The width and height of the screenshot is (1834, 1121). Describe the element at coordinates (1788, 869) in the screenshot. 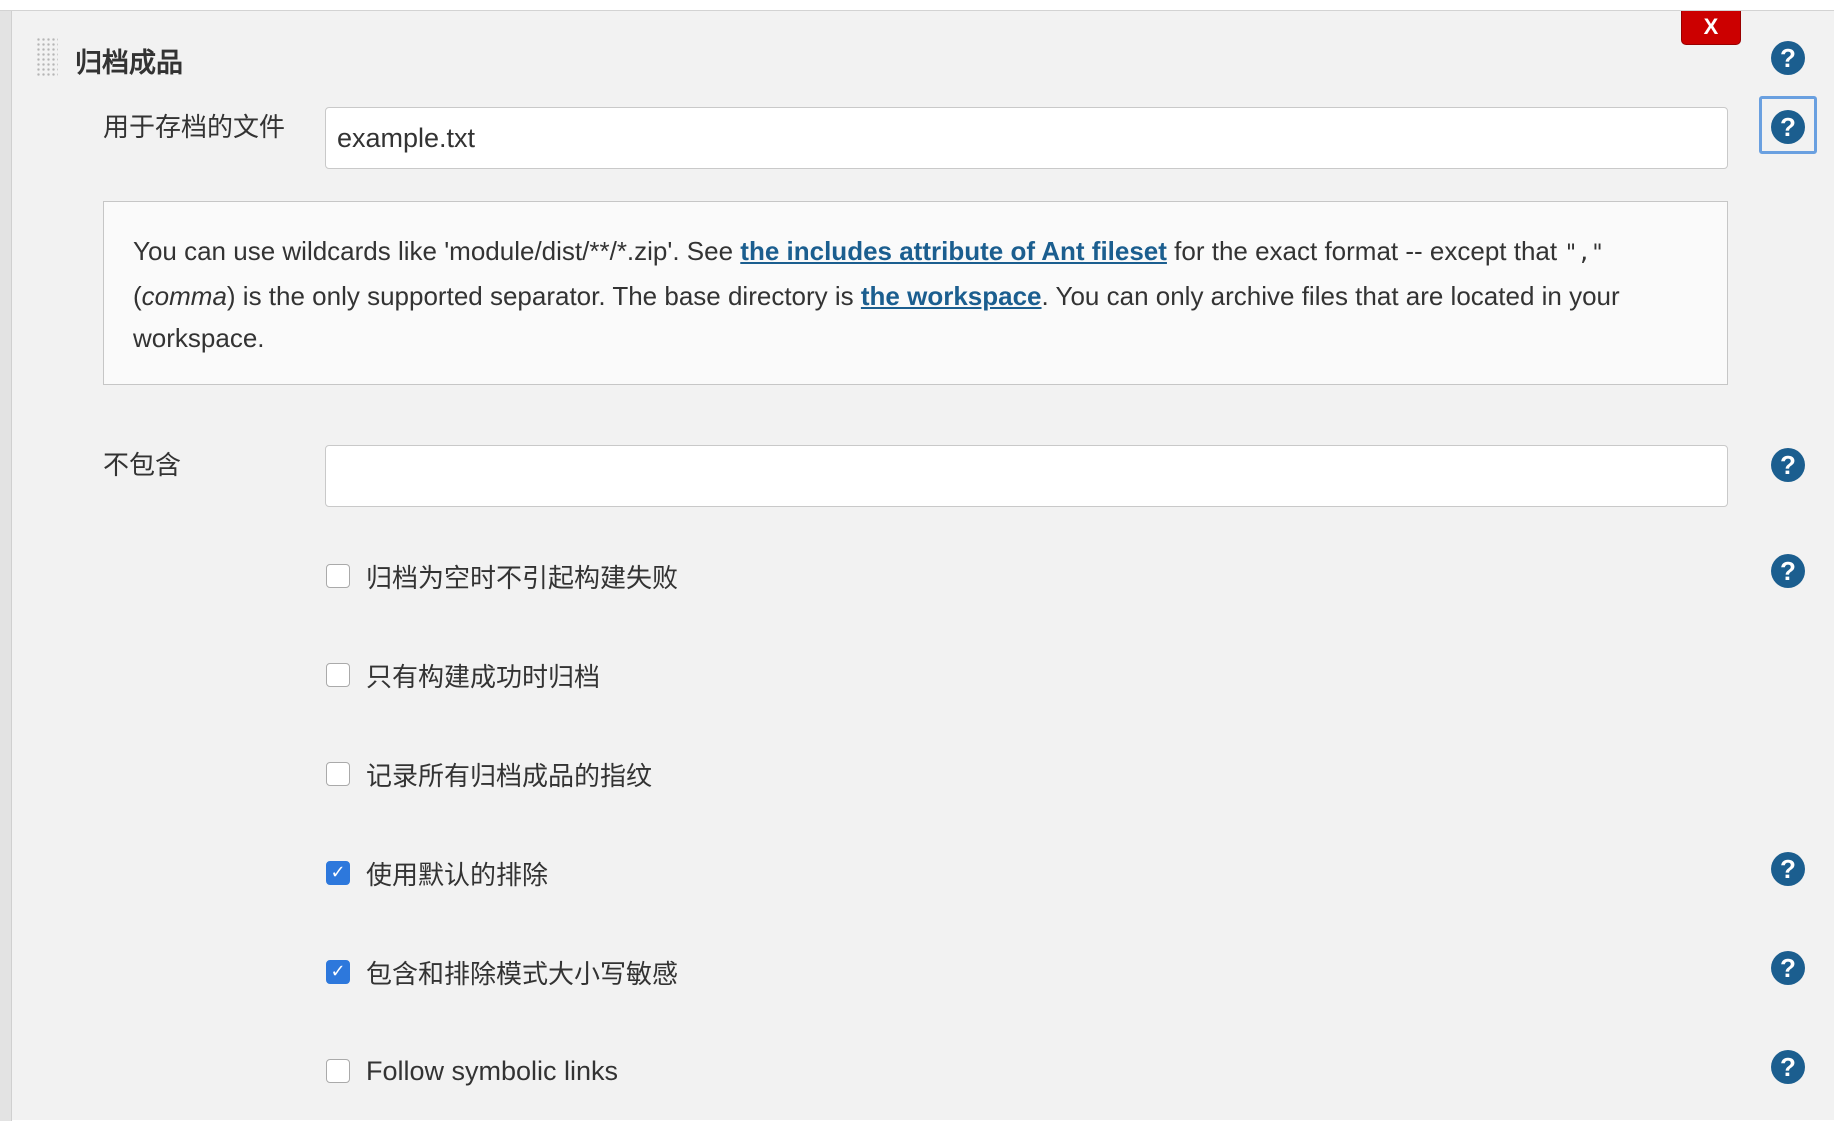

I see `default-excludes-help-icon: ?` at that location.